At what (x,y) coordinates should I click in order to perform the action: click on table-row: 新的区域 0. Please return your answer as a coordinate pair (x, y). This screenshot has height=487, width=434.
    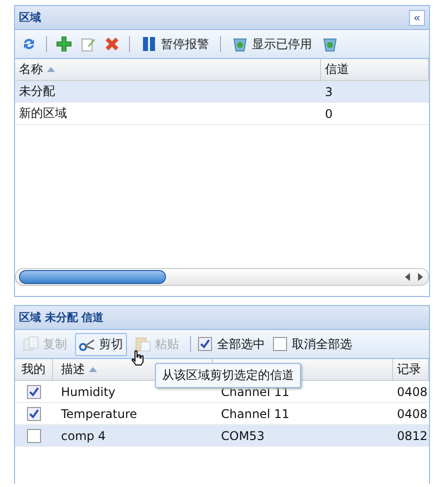
    Looking at the image, I should click on (222, 114).